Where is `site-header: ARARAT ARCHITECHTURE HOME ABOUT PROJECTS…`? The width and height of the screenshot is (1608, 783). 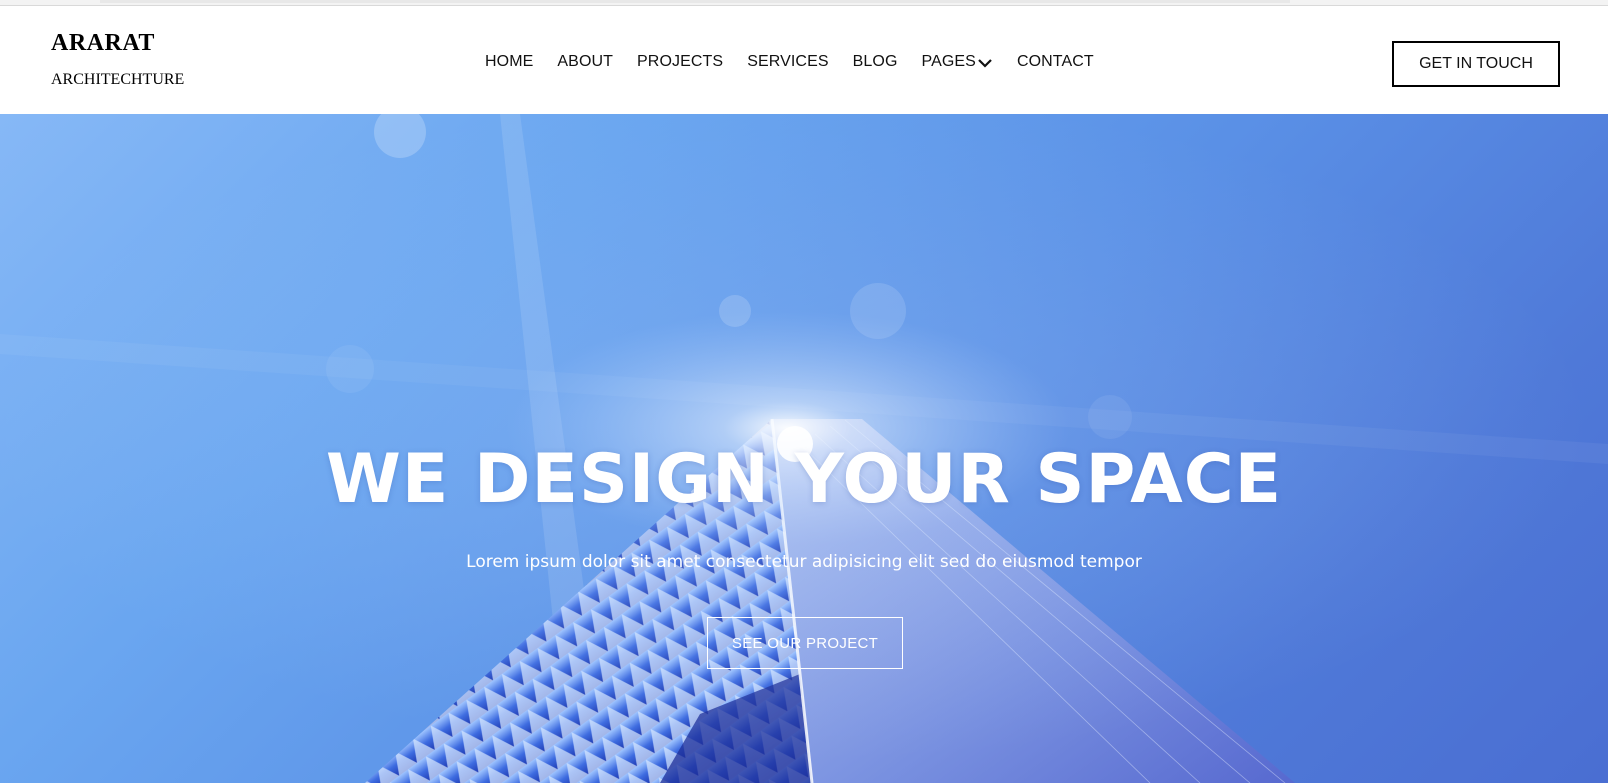 site-header: ARARAT ARCHITECHTURE HOME ABOUT PROJECTS… is located at coordinates (804, 60).